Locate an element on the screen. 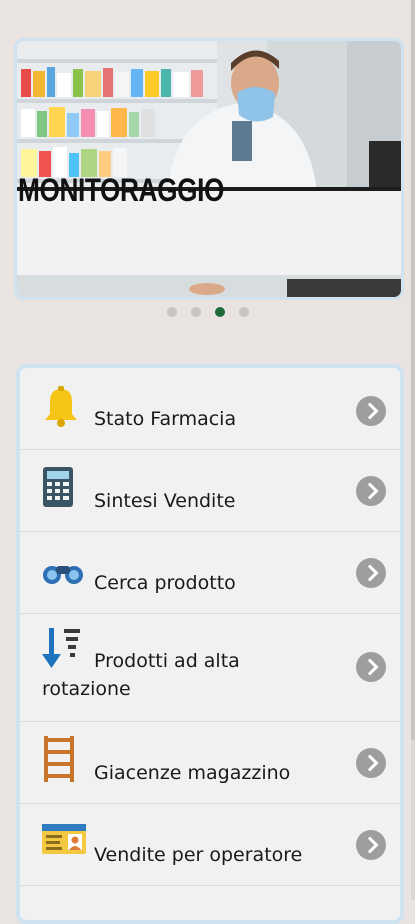 The width and height of the screenshot is (415, 924). menu-item-label: Giacenze magazzino is located at coordinates (192, 773).